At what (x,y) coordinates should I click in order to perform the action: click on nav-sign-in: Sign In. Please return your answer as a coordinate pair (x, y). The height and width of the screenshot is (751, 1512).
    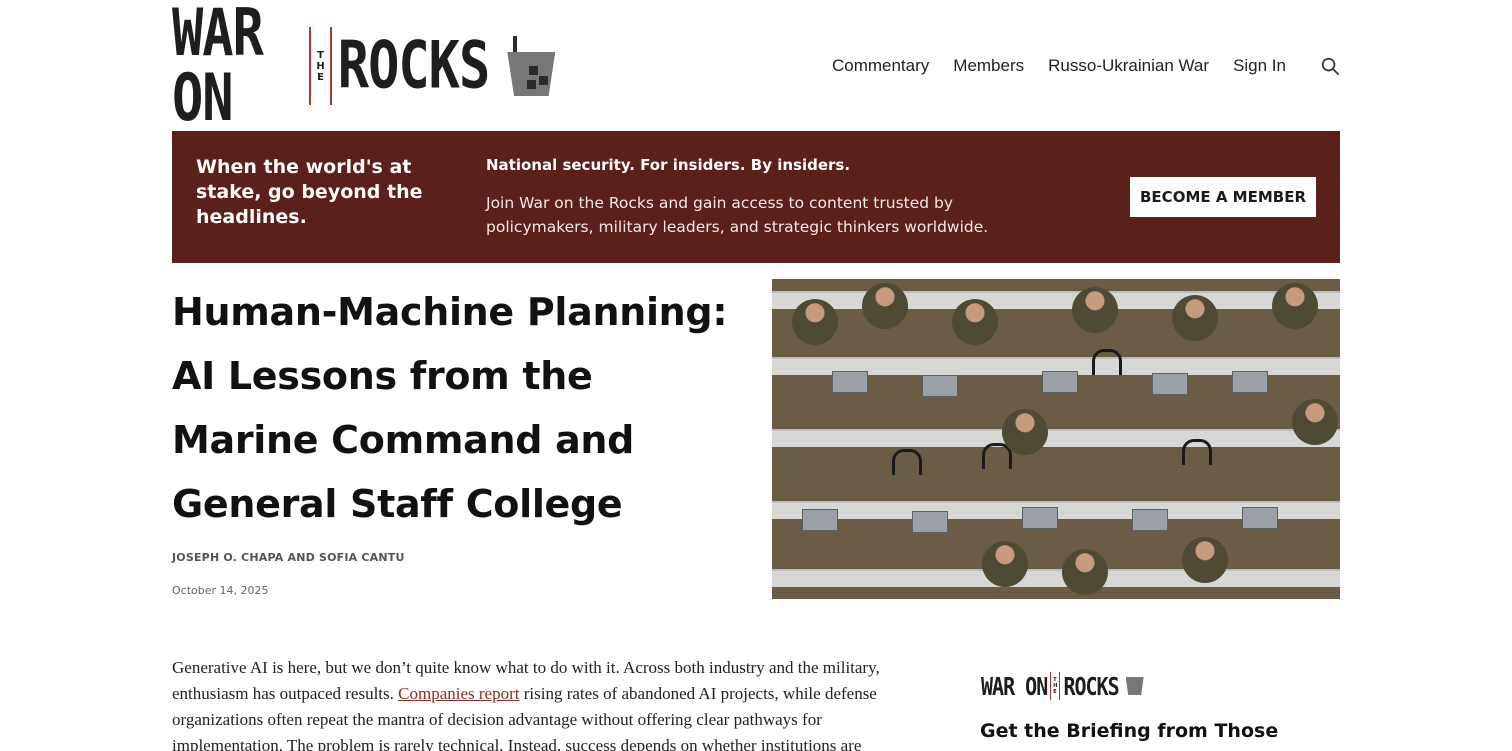
    Looking at the image, I should click on (1259, 66).